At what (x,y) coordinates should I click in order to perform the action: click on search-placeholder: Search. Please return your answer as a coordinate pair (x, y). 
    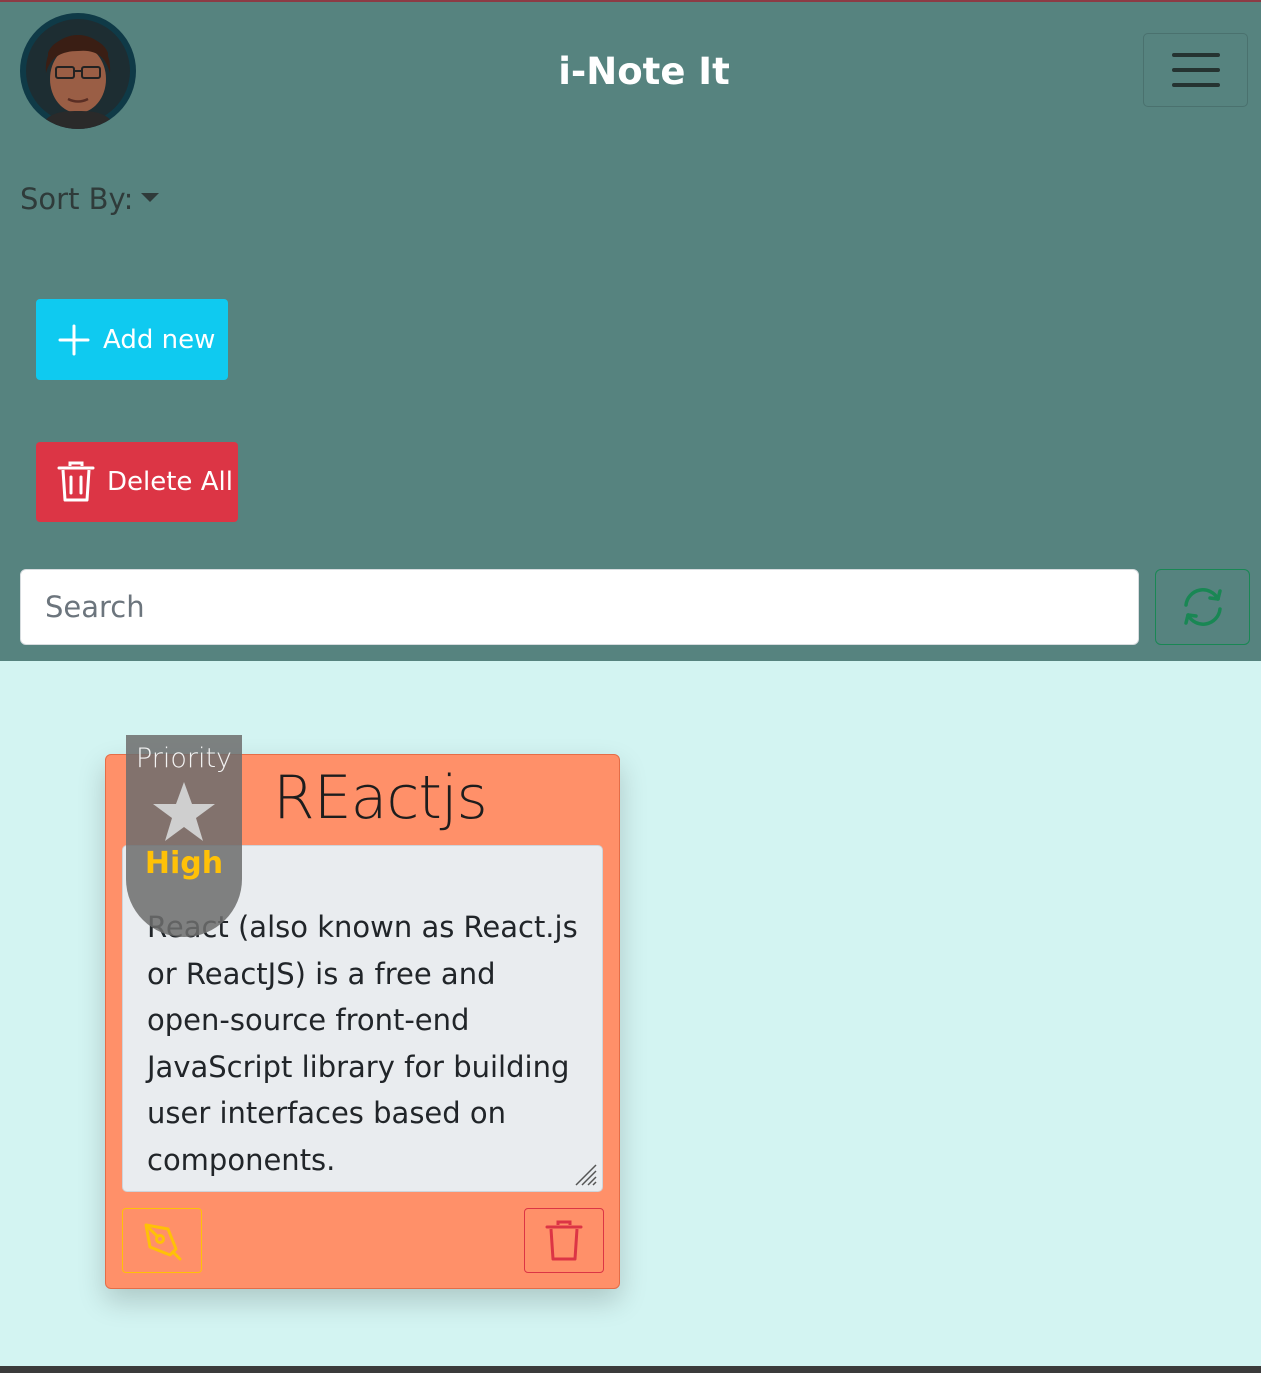
    Looking at the image, I should click on (95, 607).